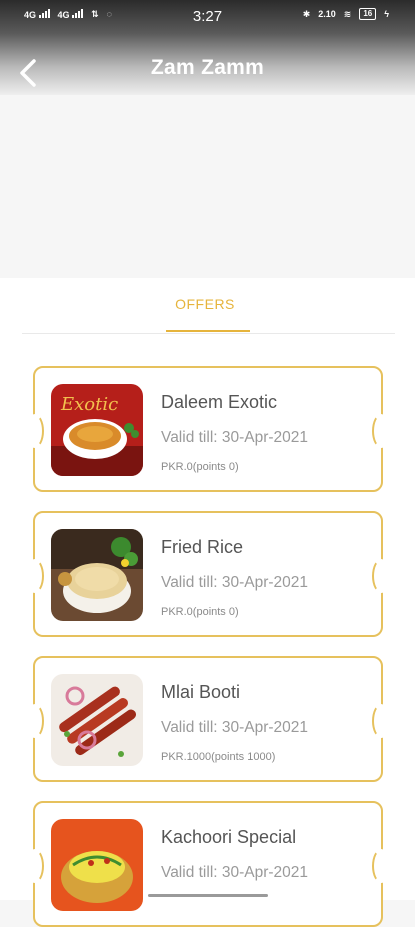 The height and width of the screenshot is (927, 415). I want to click on offer-price: PKR.1000(points 1000), so click(218, 757).